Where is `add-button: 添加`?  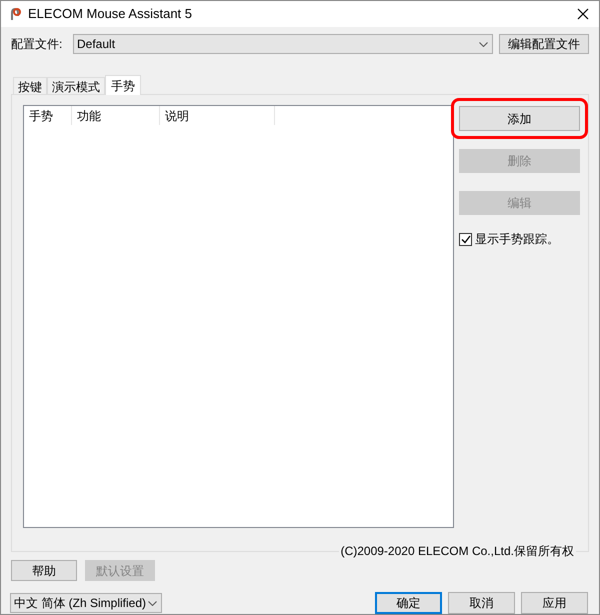 add-button: 添加 is located at coordinates (519, 118).